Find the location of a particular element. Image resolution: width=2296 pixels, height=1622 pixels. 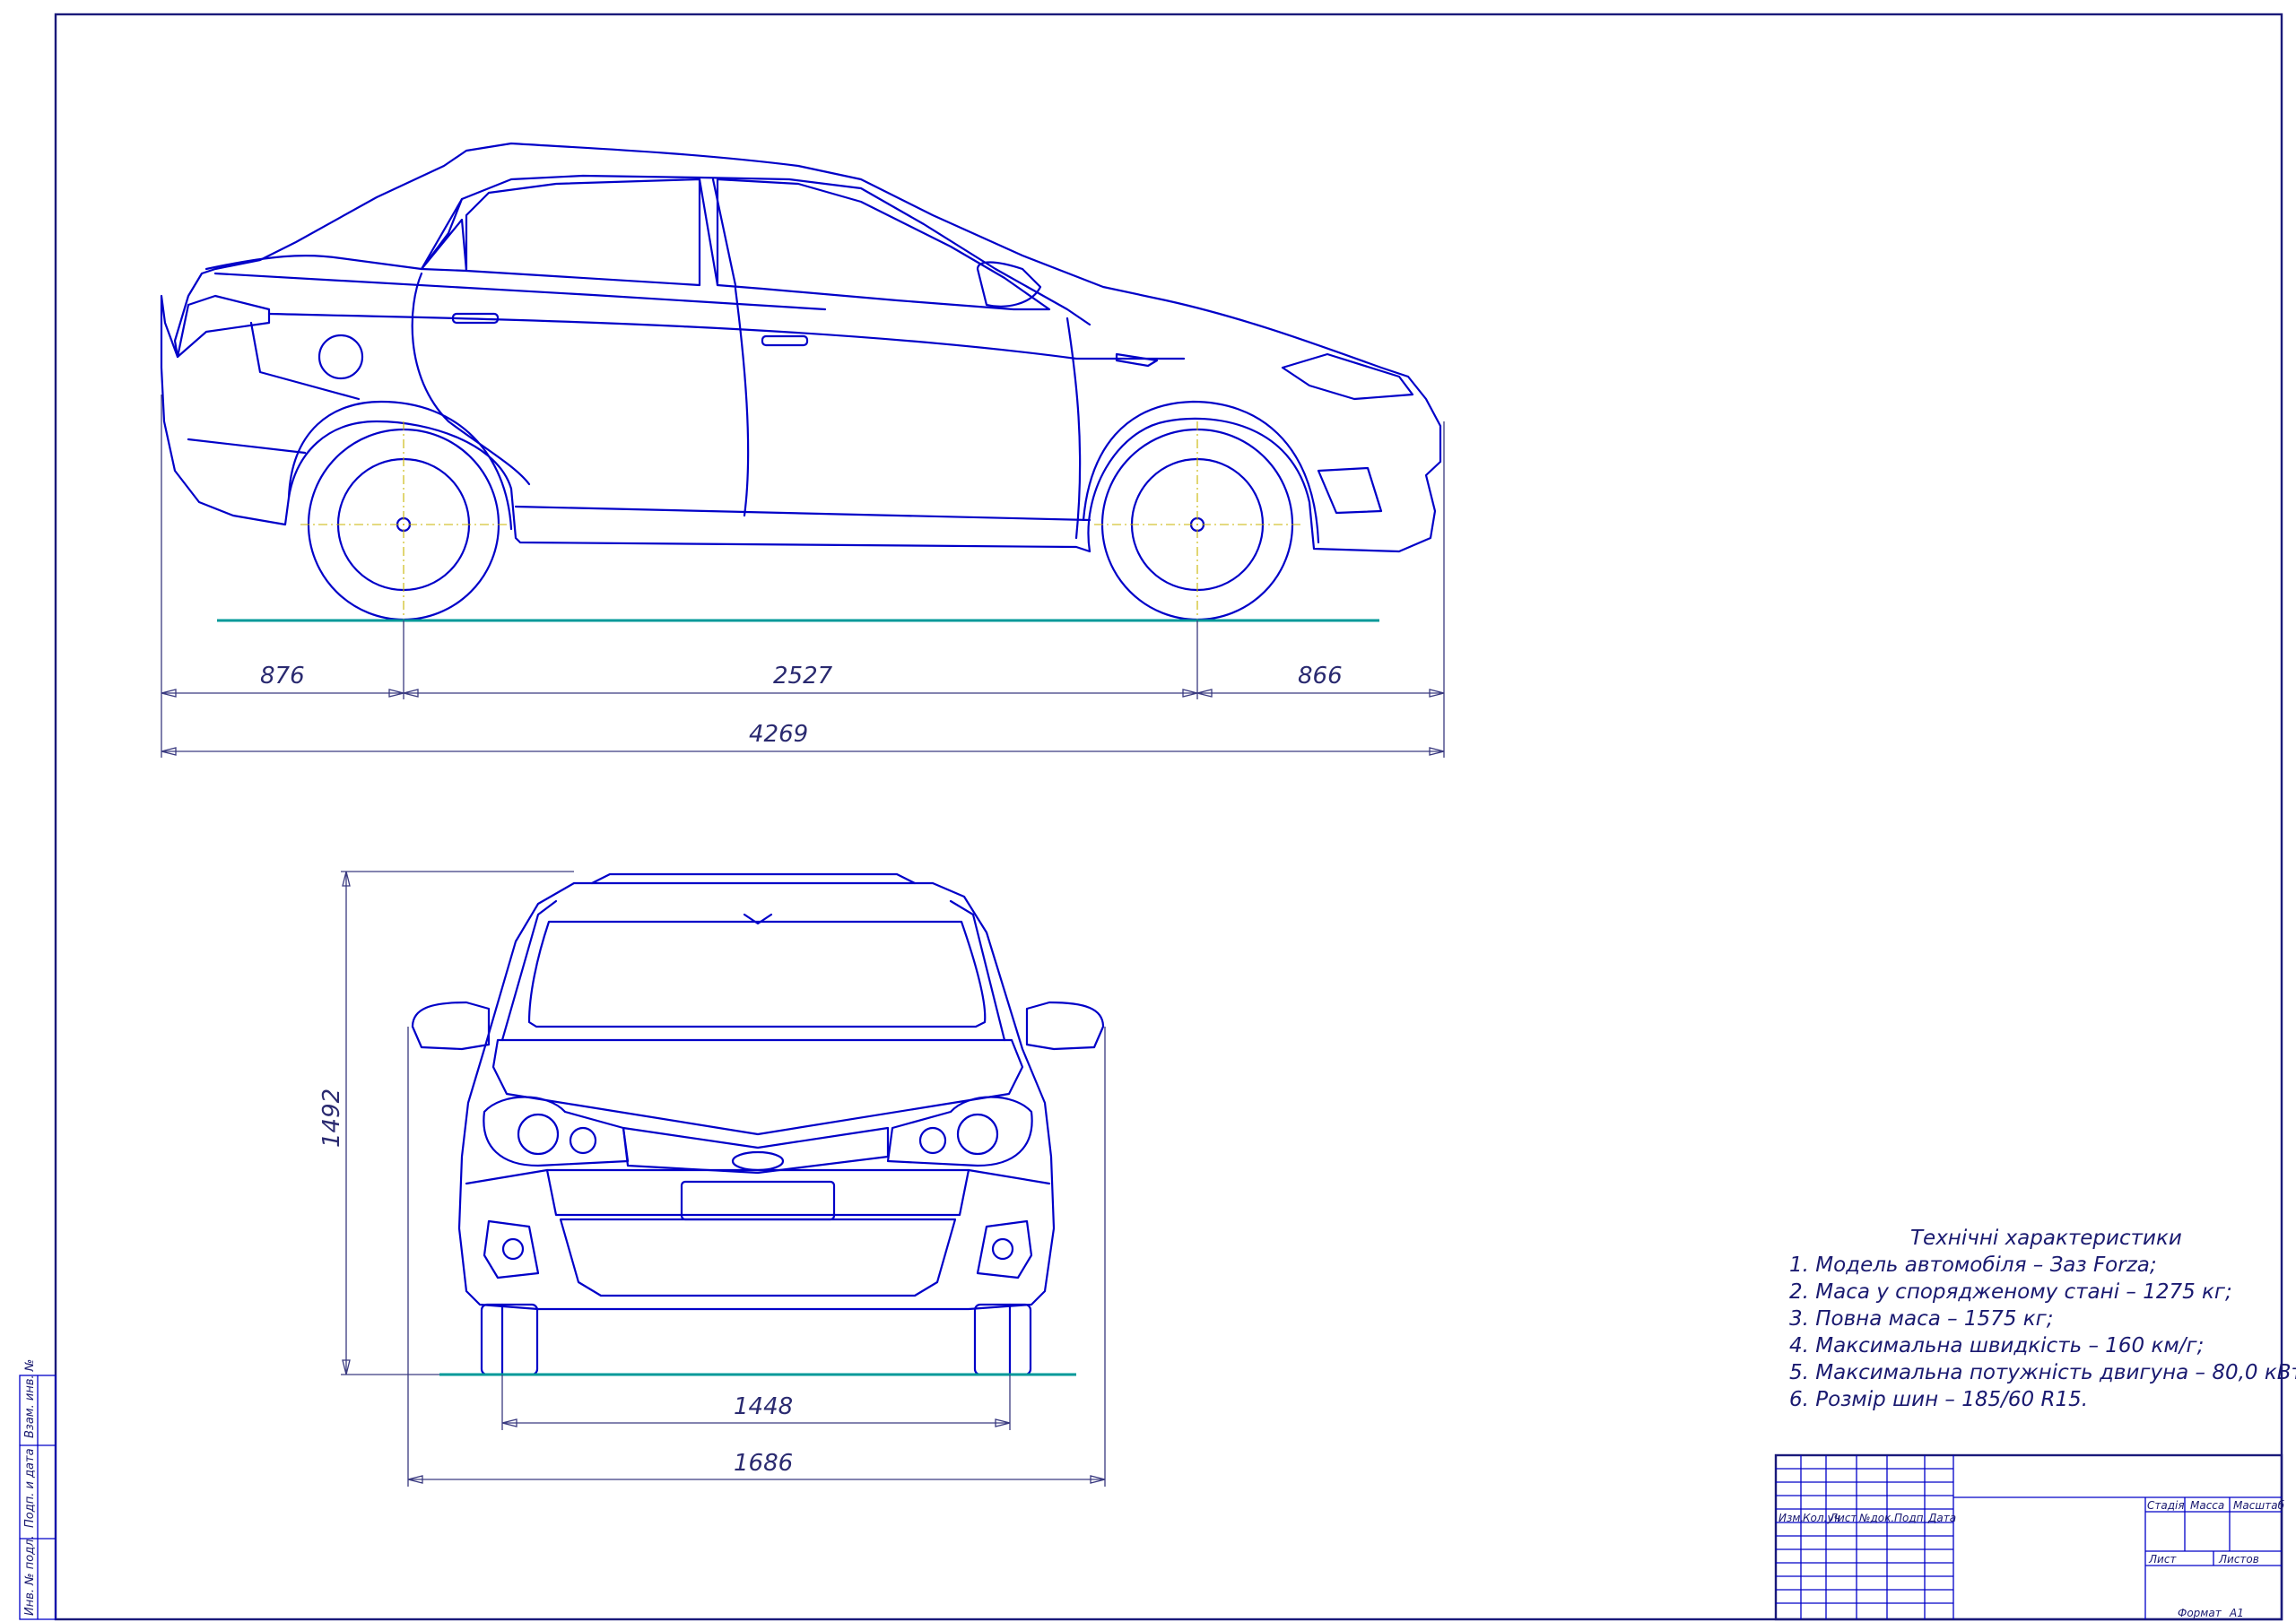

spec-item-3: 3. Повна маса – 1575 кг; is located at coordinates (1921, 1319).